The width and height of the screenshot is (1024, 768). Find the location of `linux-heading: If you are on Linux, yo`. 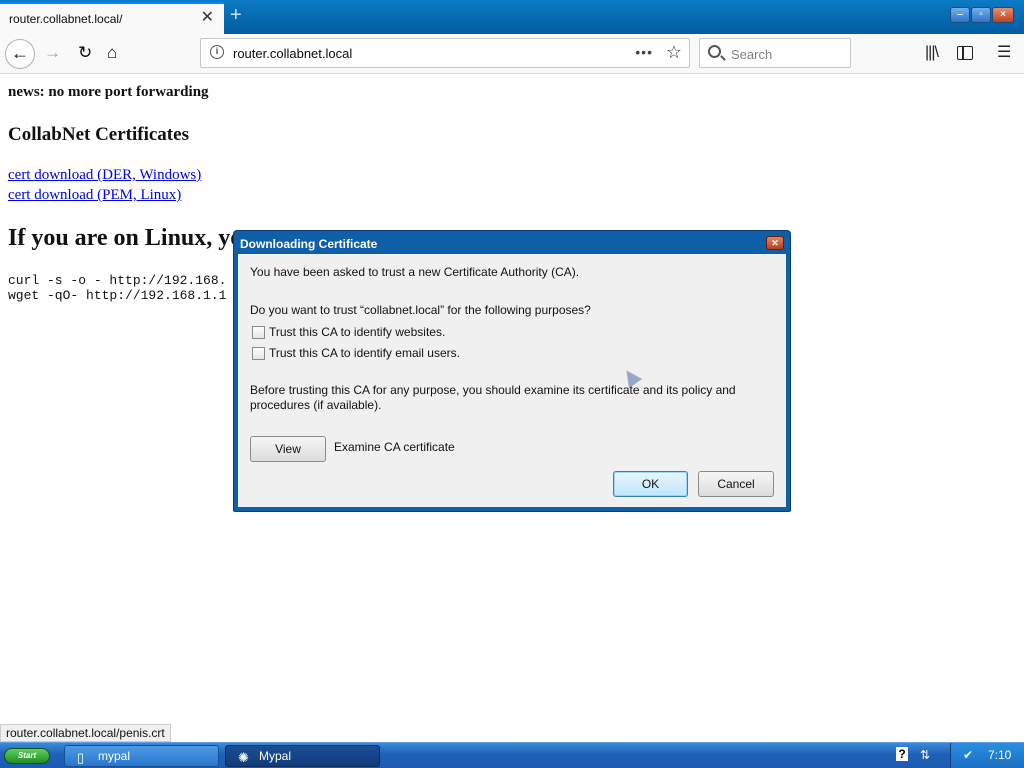

linux-heading: If you are on Linux, yo is located at coordinates (125, 238).